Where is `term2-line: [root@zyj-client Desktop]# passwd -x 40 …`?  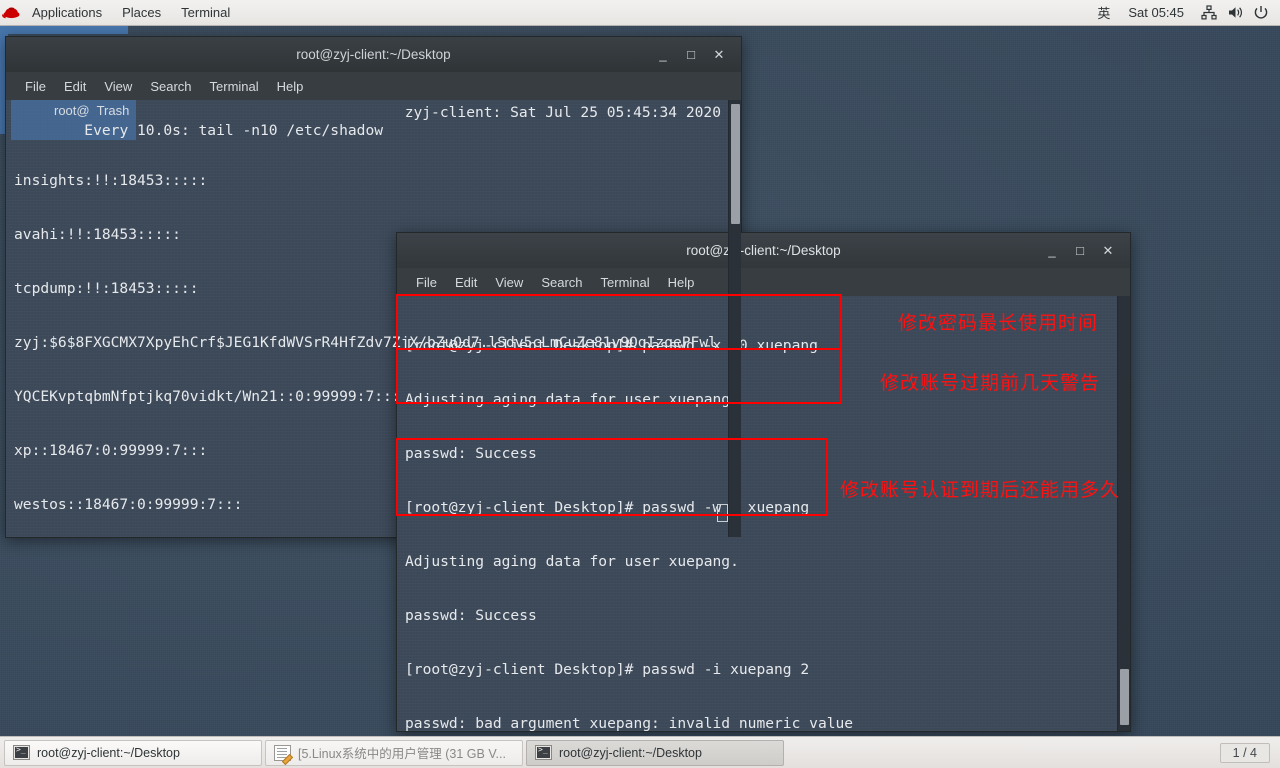
term2-line: [root@zyj-client Desktop]# passwd -x 40 … is located at coordinates (611, 345).